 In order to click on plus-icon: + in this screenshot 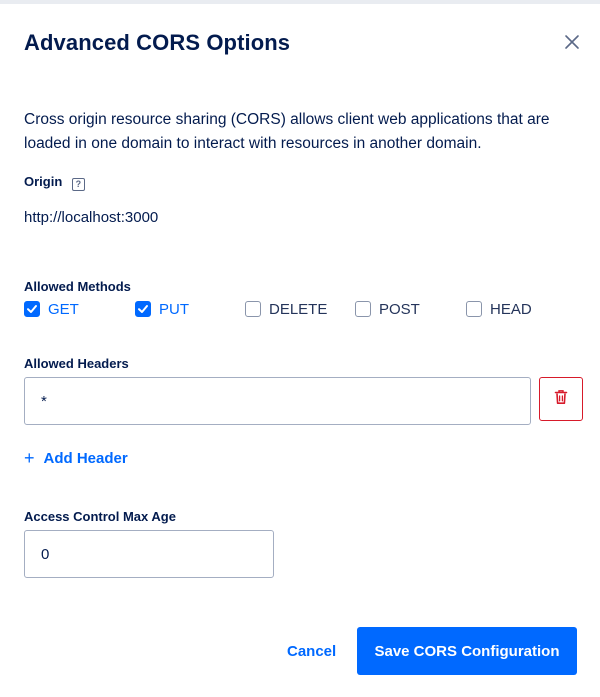, I will do `click(29, 458)`.